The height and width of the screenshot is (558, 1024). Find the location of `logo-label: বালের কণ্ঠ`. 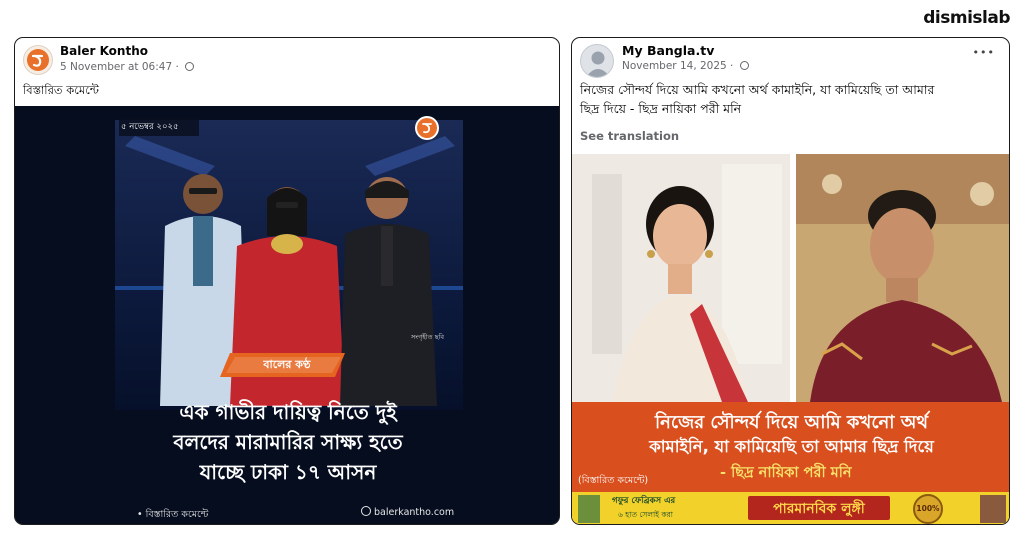

logo-label: বালের কণ্ঠ is located at coordinates (287, 364).